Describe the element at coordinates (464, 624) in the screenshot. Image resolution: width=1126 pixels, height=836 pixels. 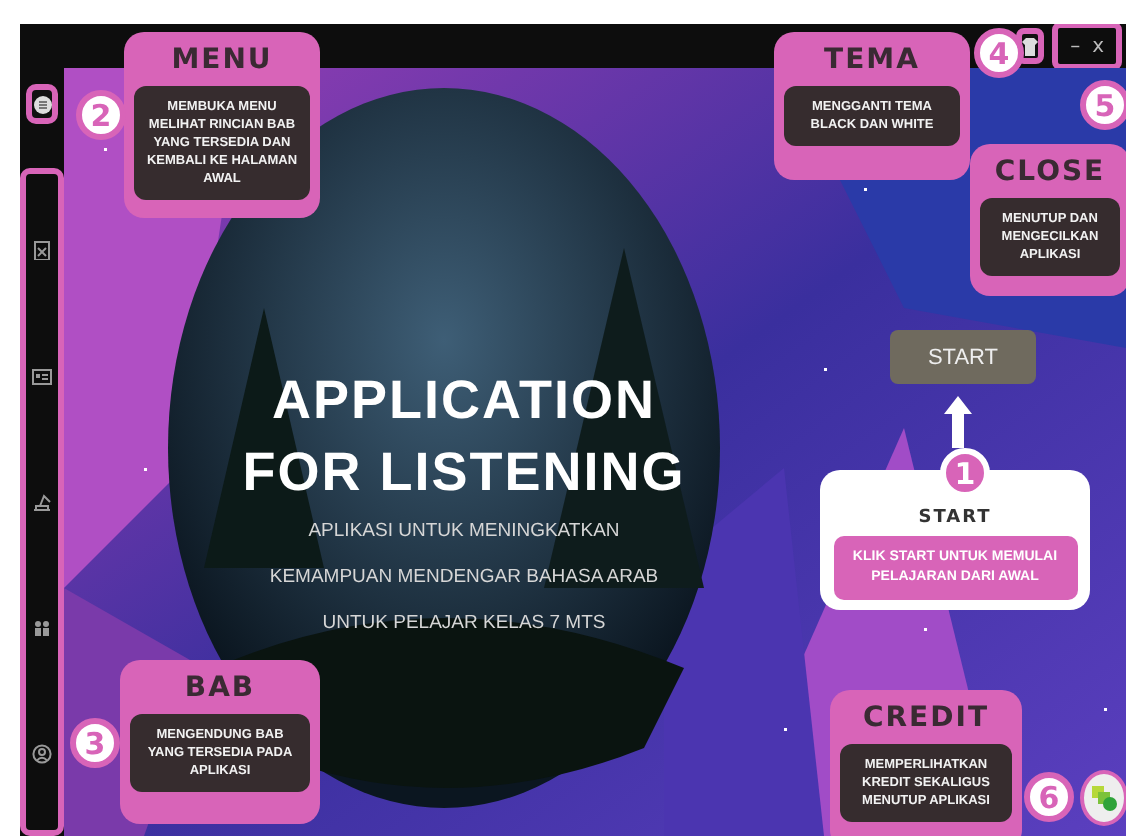
I see `app-subtitle: UNTUK PELAJAR KELAS 7 MTS` at that location.